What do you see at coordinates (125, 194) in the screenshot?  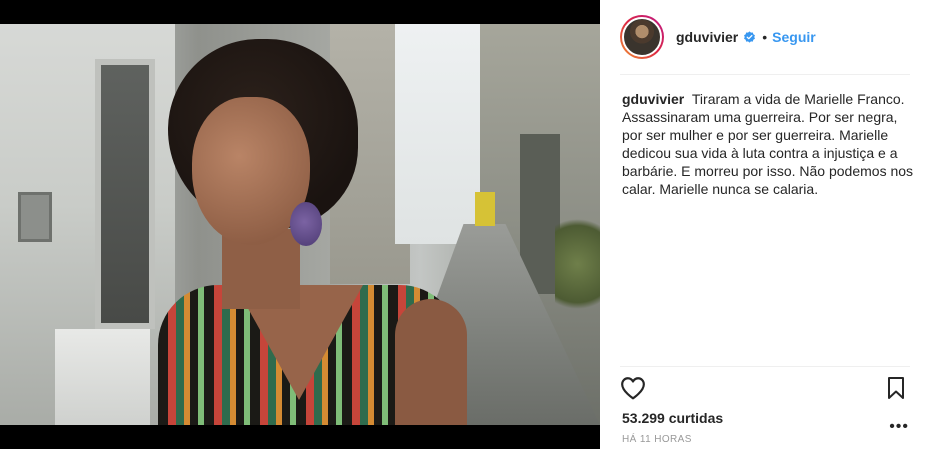 I see `photo-window` at bounding box center [125, 194].